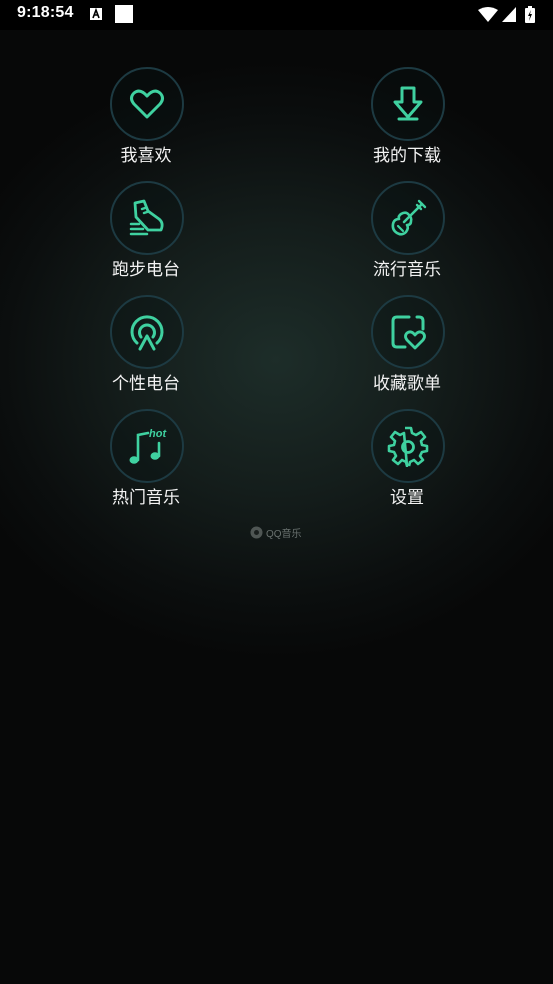 The width and height of the screenshot is (553, 984). Describe the element at coordinates (158, 434) in the screenshot. I see `svg-text: hot` at that location.